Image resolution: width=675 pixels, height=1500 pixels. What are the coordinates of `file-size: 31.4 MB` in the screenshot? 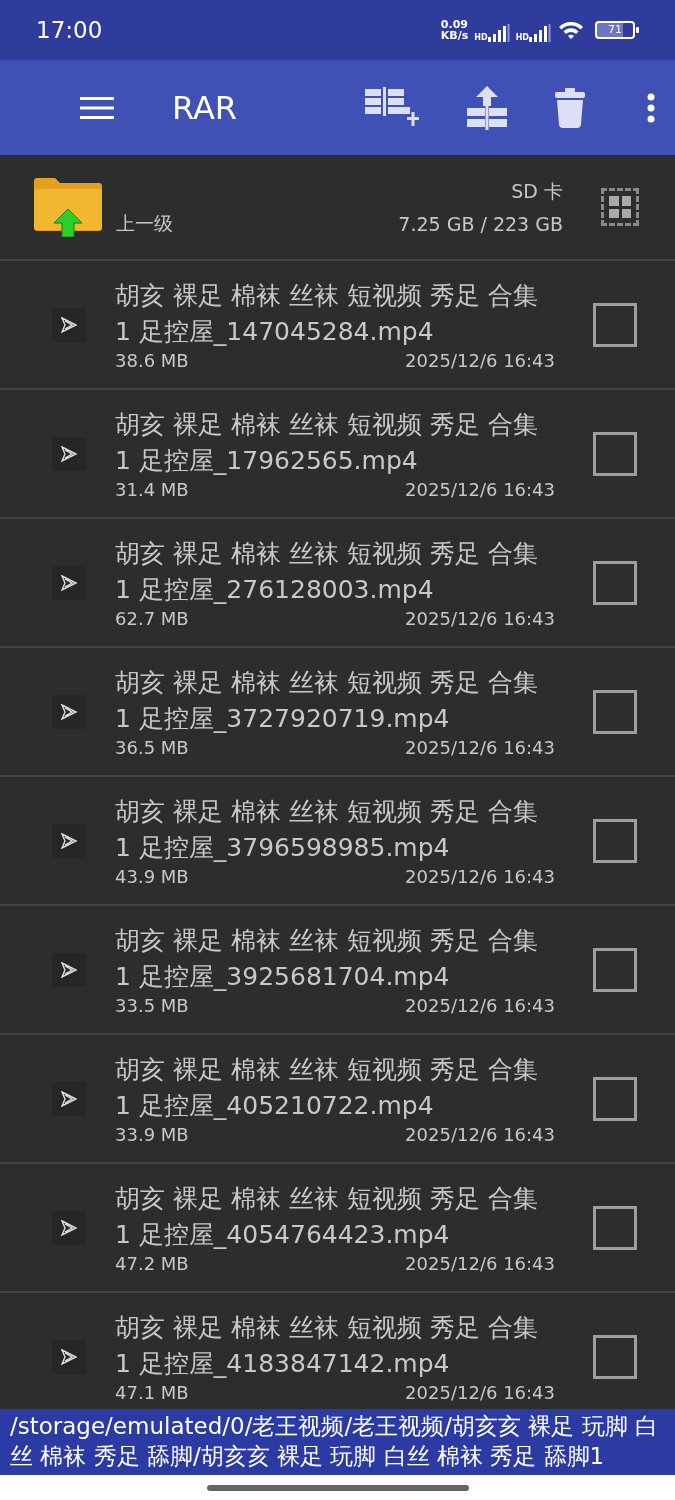 It's located at (152, 489).